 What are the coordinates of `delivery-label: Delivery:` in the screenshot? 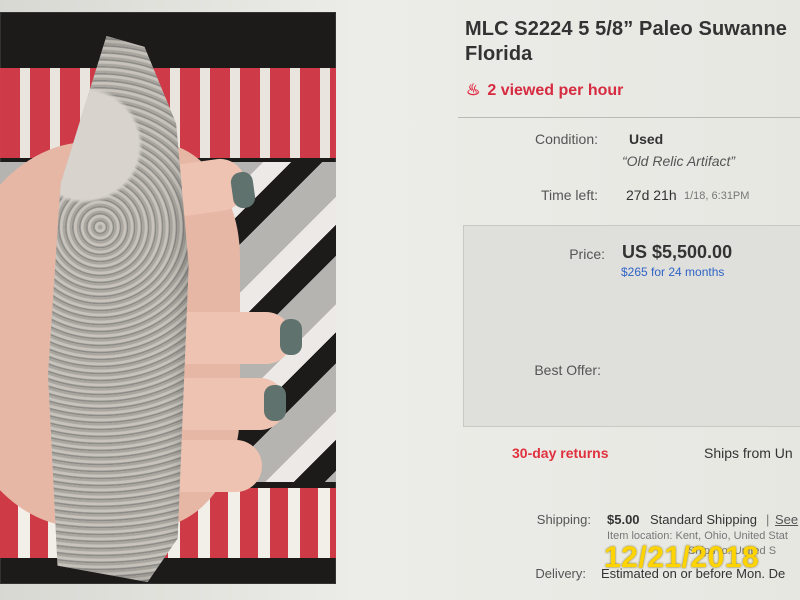 It's located at (560, 573).